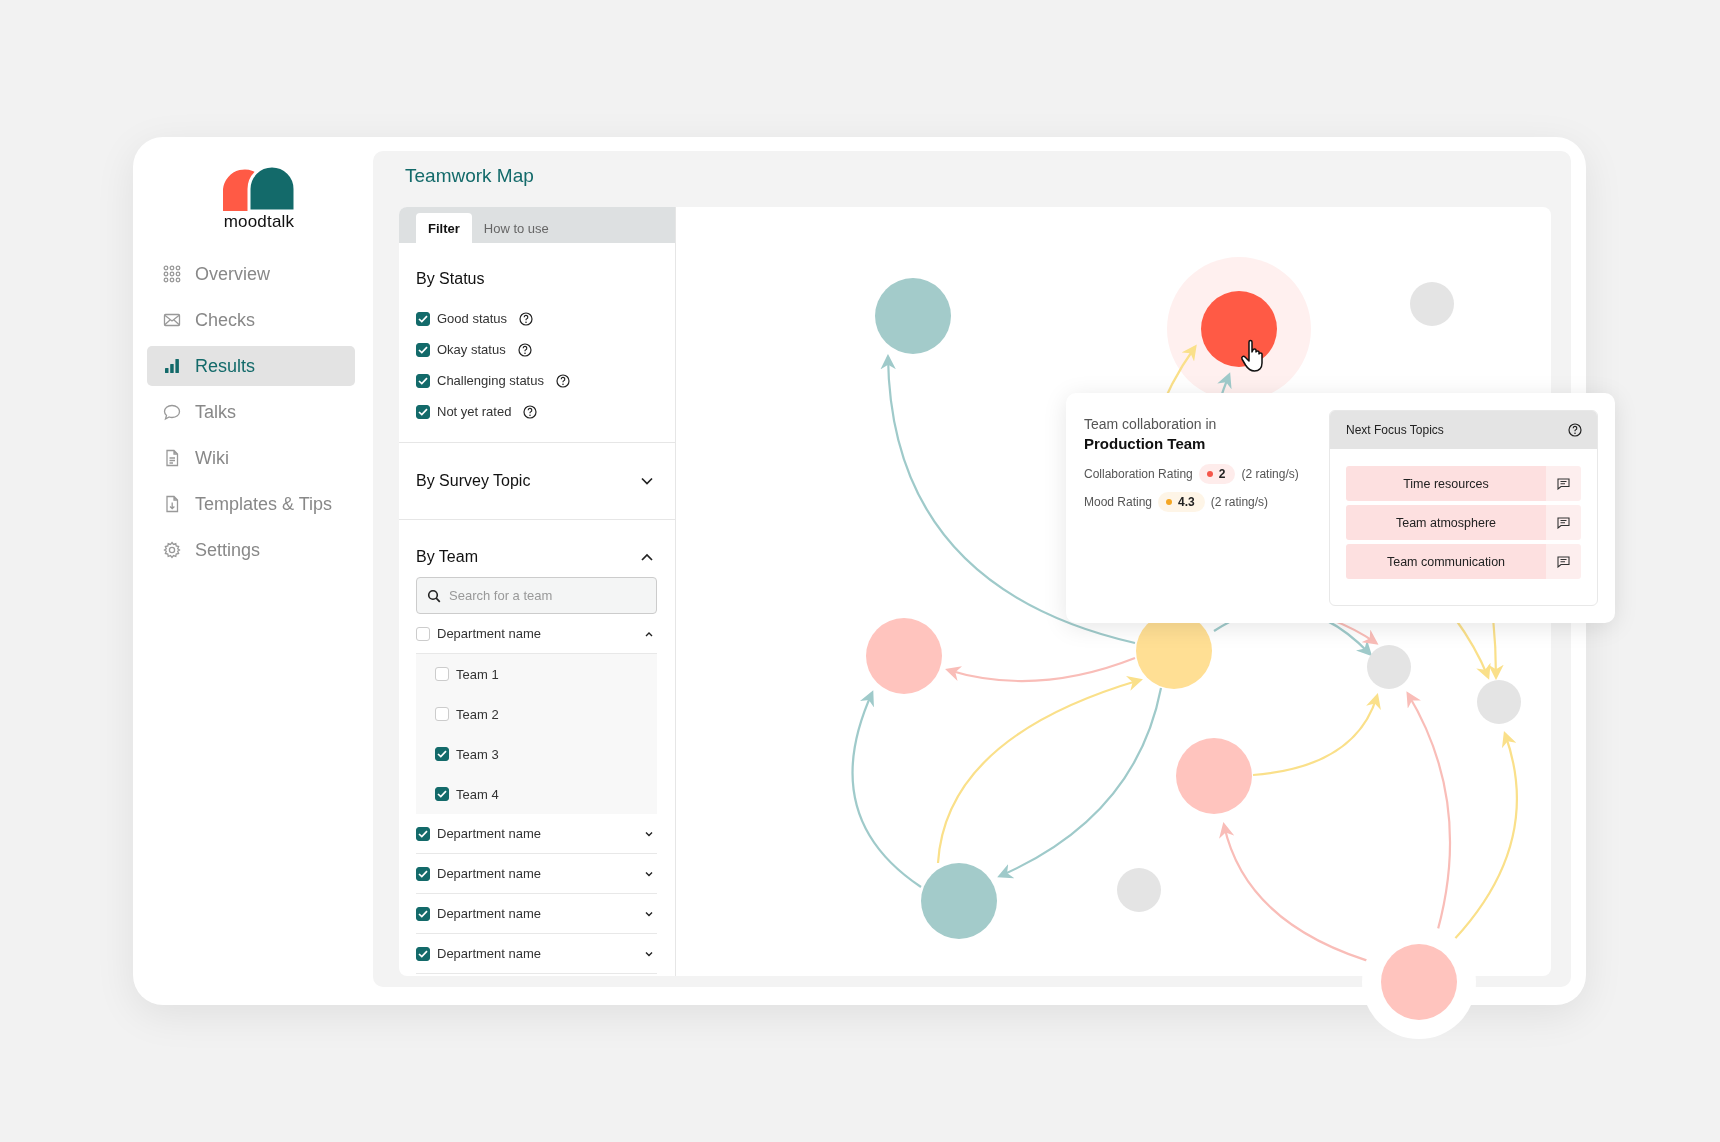  I want to click on hand-cursor-icon, so click(1252, 355).